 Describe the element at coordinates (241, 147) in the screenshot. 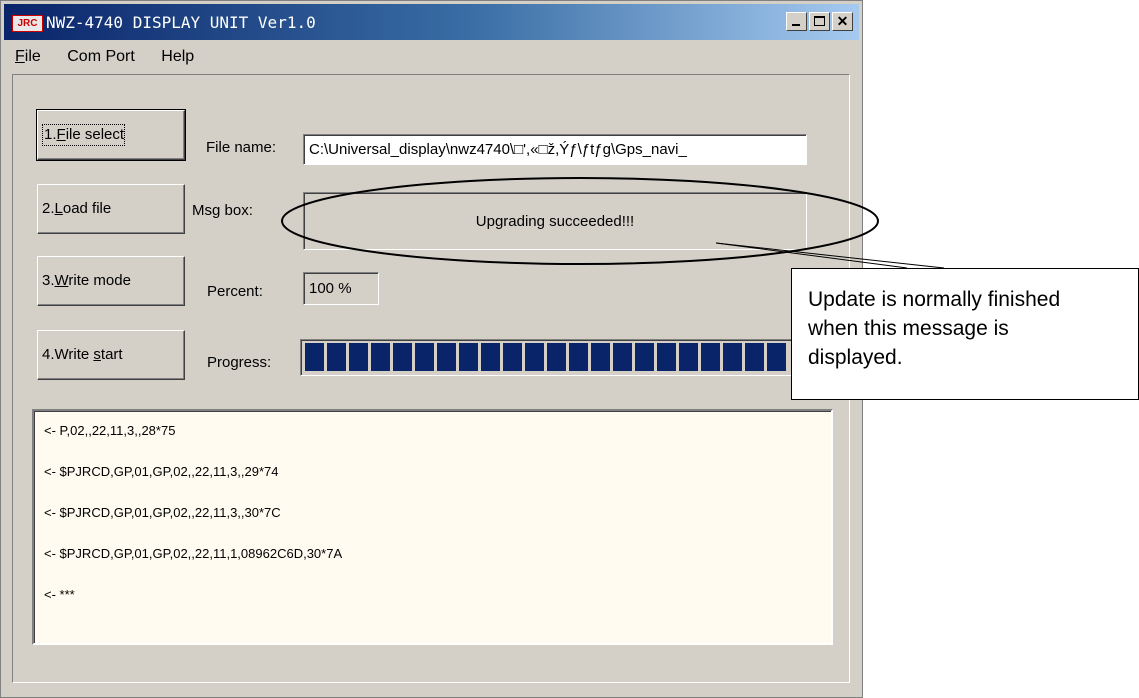

I see `file-name-label: File name:` at that location.